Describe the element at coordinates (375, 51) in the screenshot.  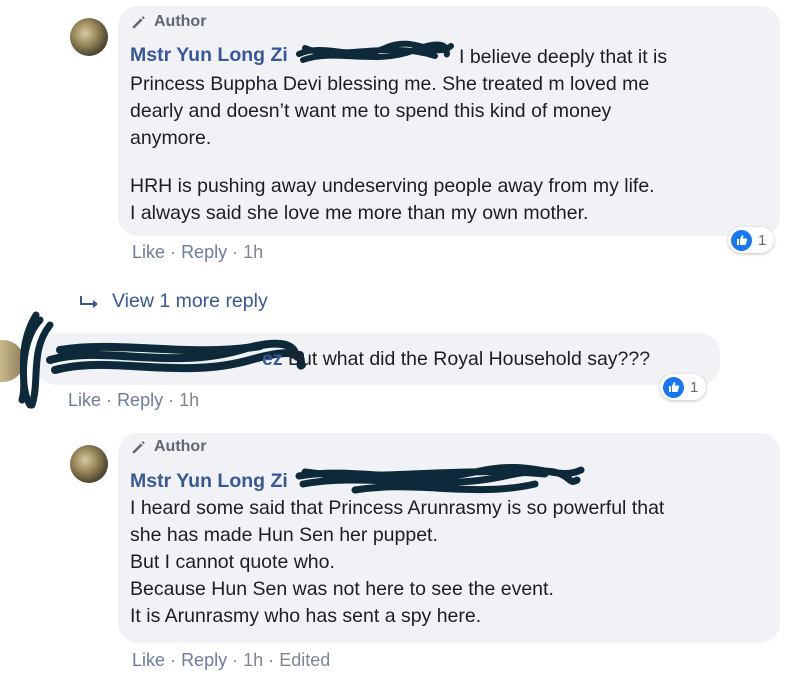
I see `redaction-scribble` at that location.